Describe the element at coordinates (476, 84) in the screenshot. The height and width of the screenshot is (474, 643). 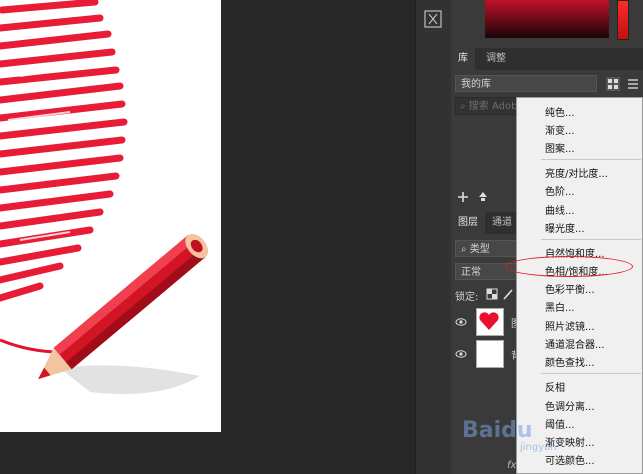
I see `library-select-label: 我的库` at that location.